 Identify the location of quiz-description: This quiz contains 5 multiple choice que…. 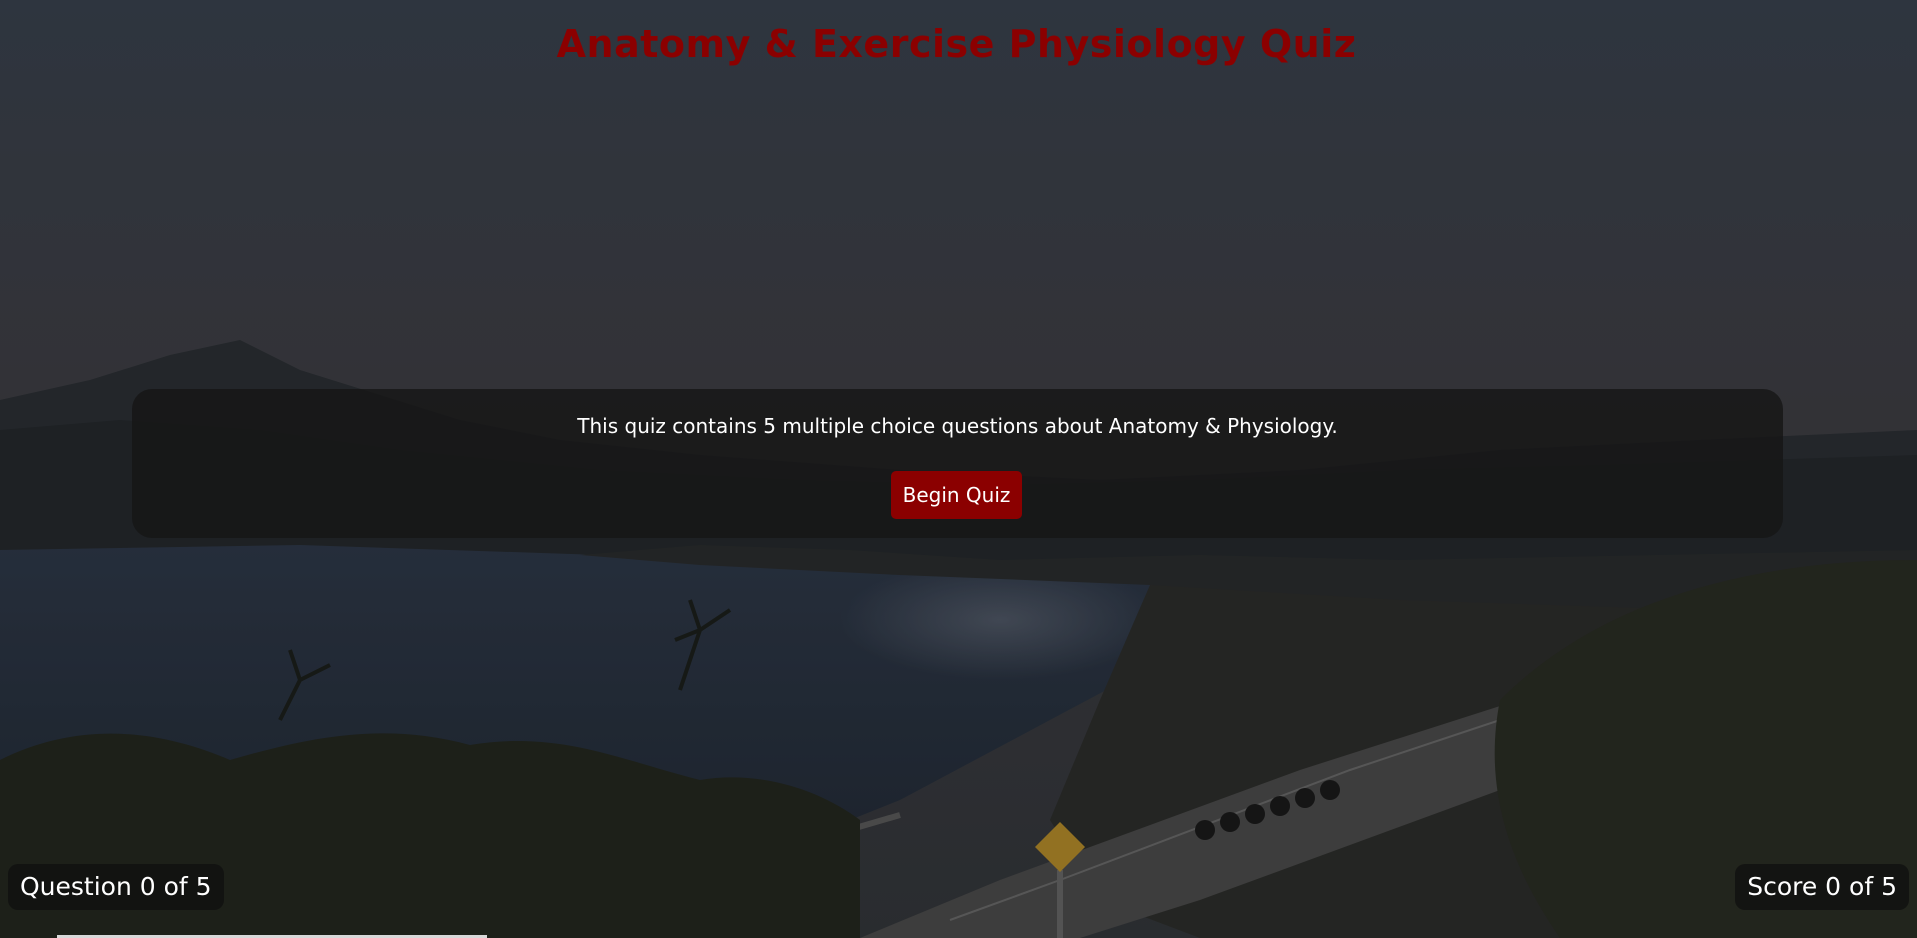
(957, 426).